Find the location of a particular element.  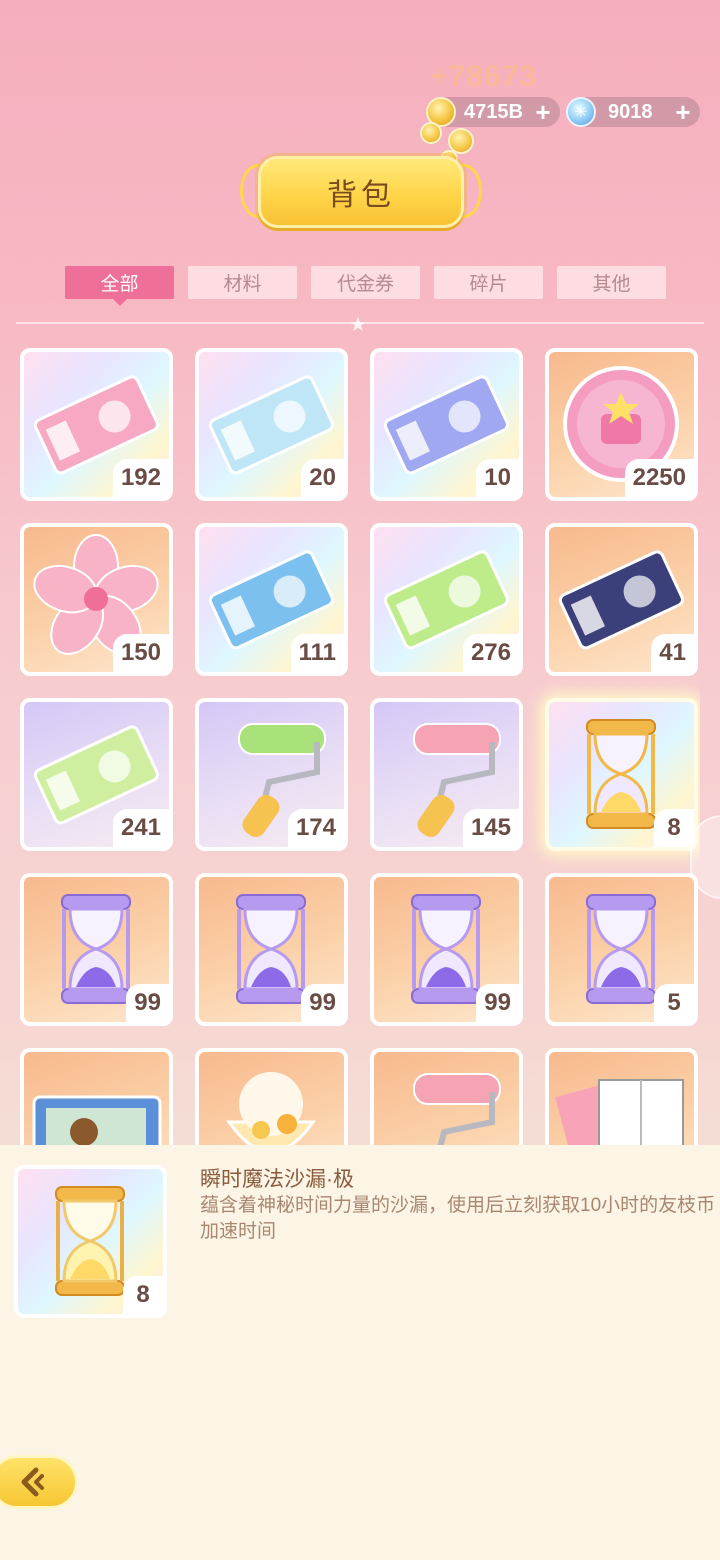

tab-4: 其他 is located at coordinates (611, 282).